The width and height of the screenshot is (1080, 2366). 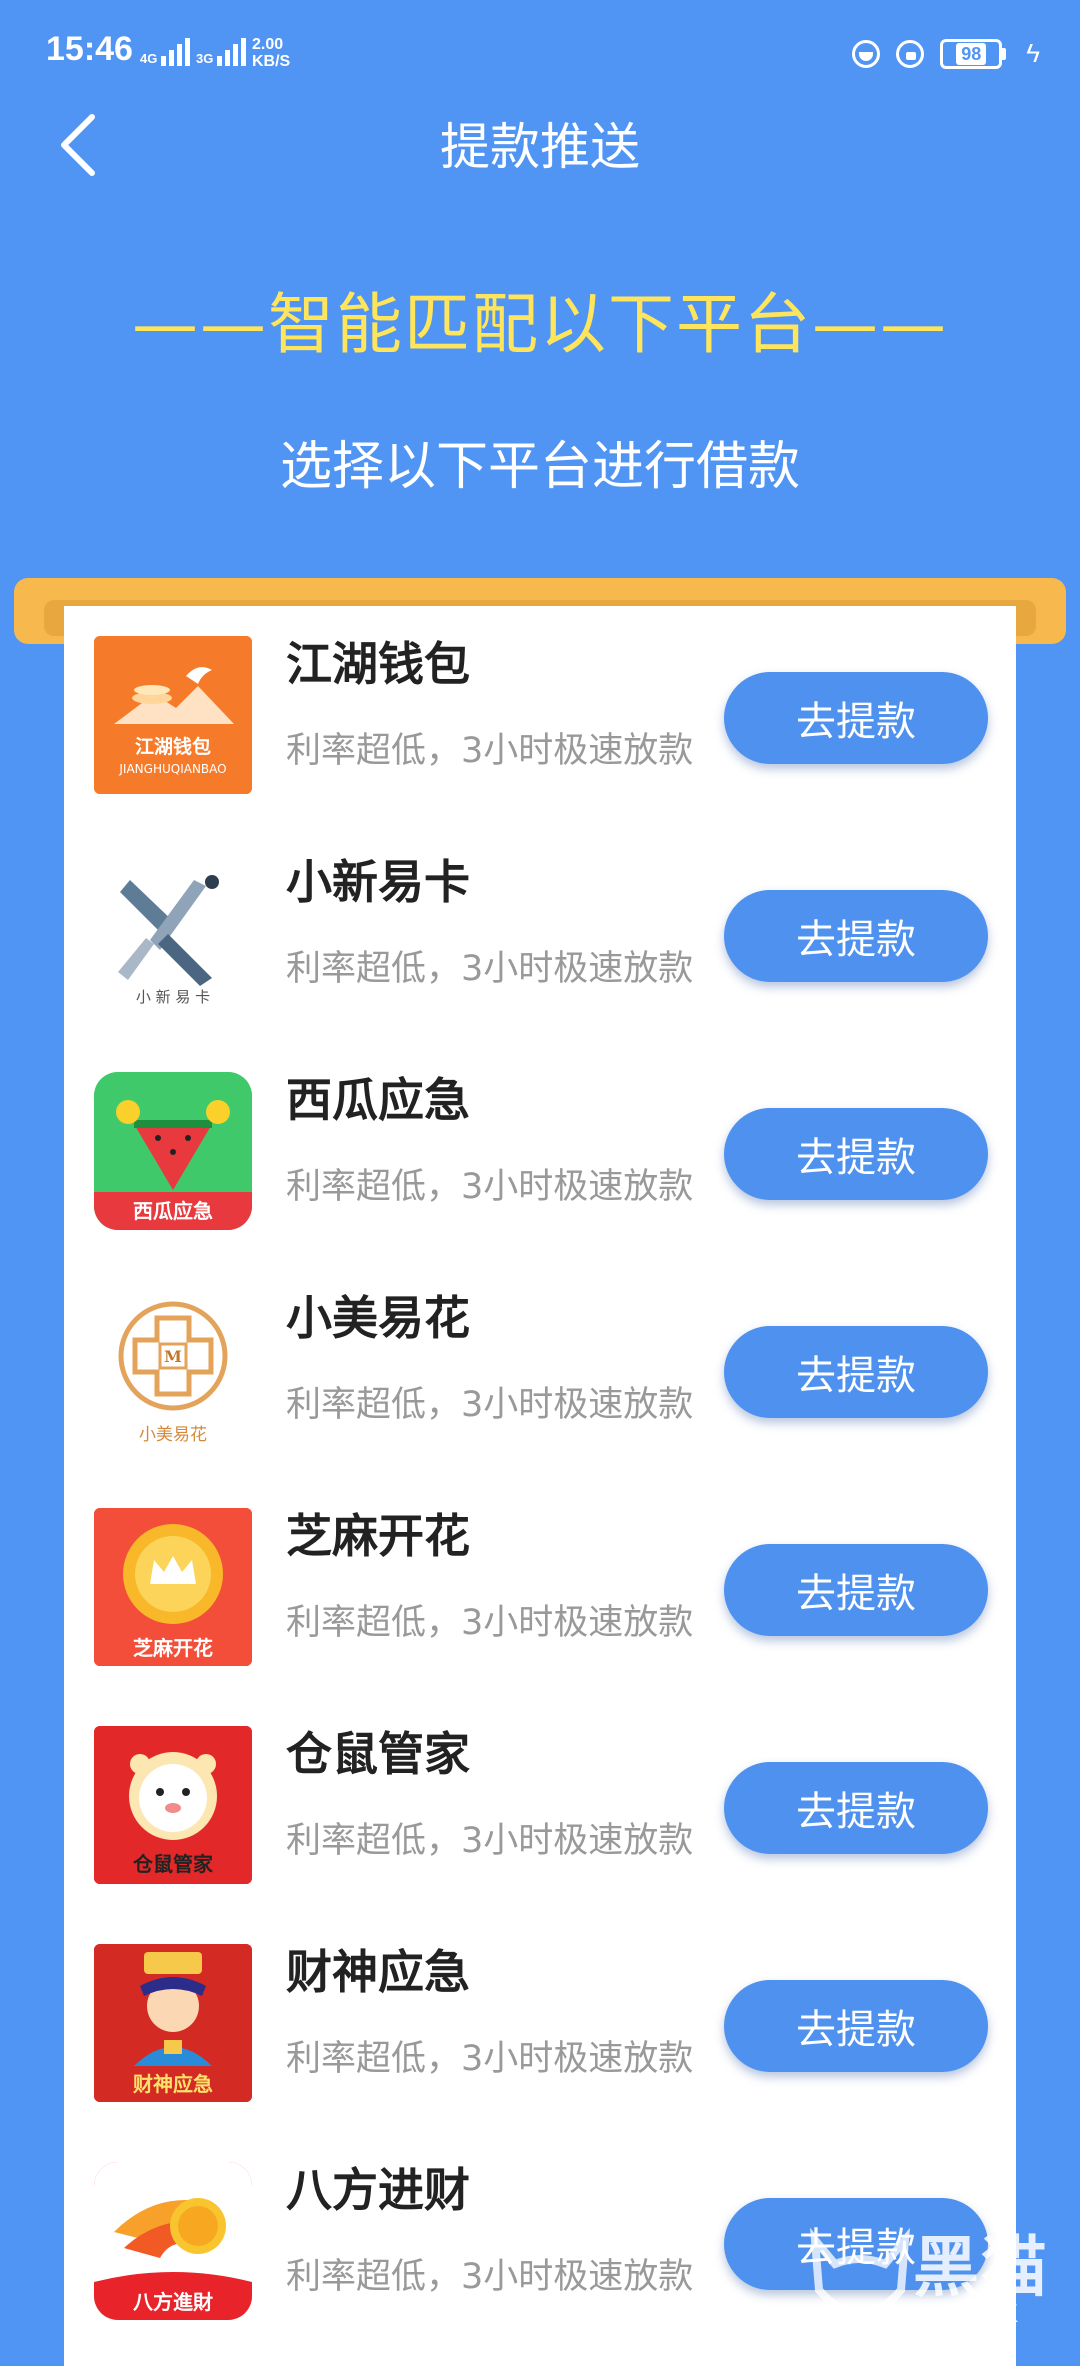 I want to click on list-item: 仓鼠管家 仓鼠管家 利率超低，3小时极速放款 去提款, so click(x=540, y=1805).